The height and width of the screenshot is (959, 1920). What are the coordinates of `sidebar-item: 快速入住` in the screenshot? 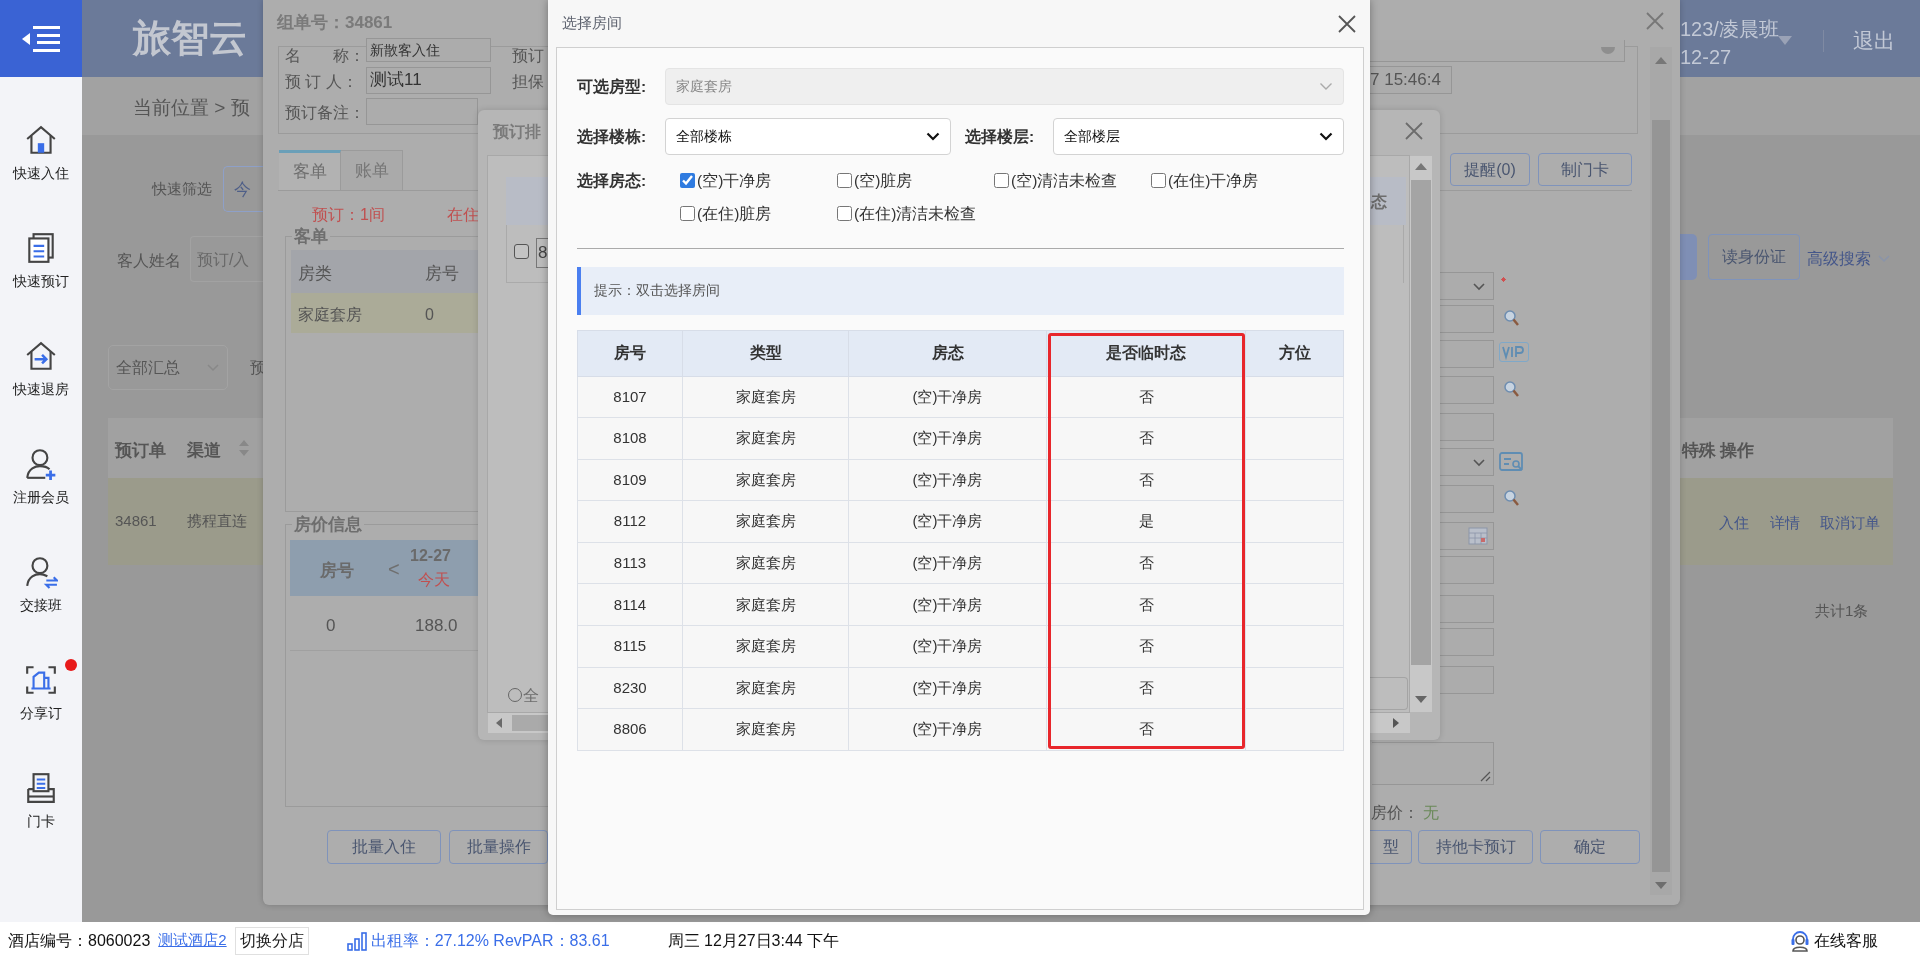 It's located at (41, 173).